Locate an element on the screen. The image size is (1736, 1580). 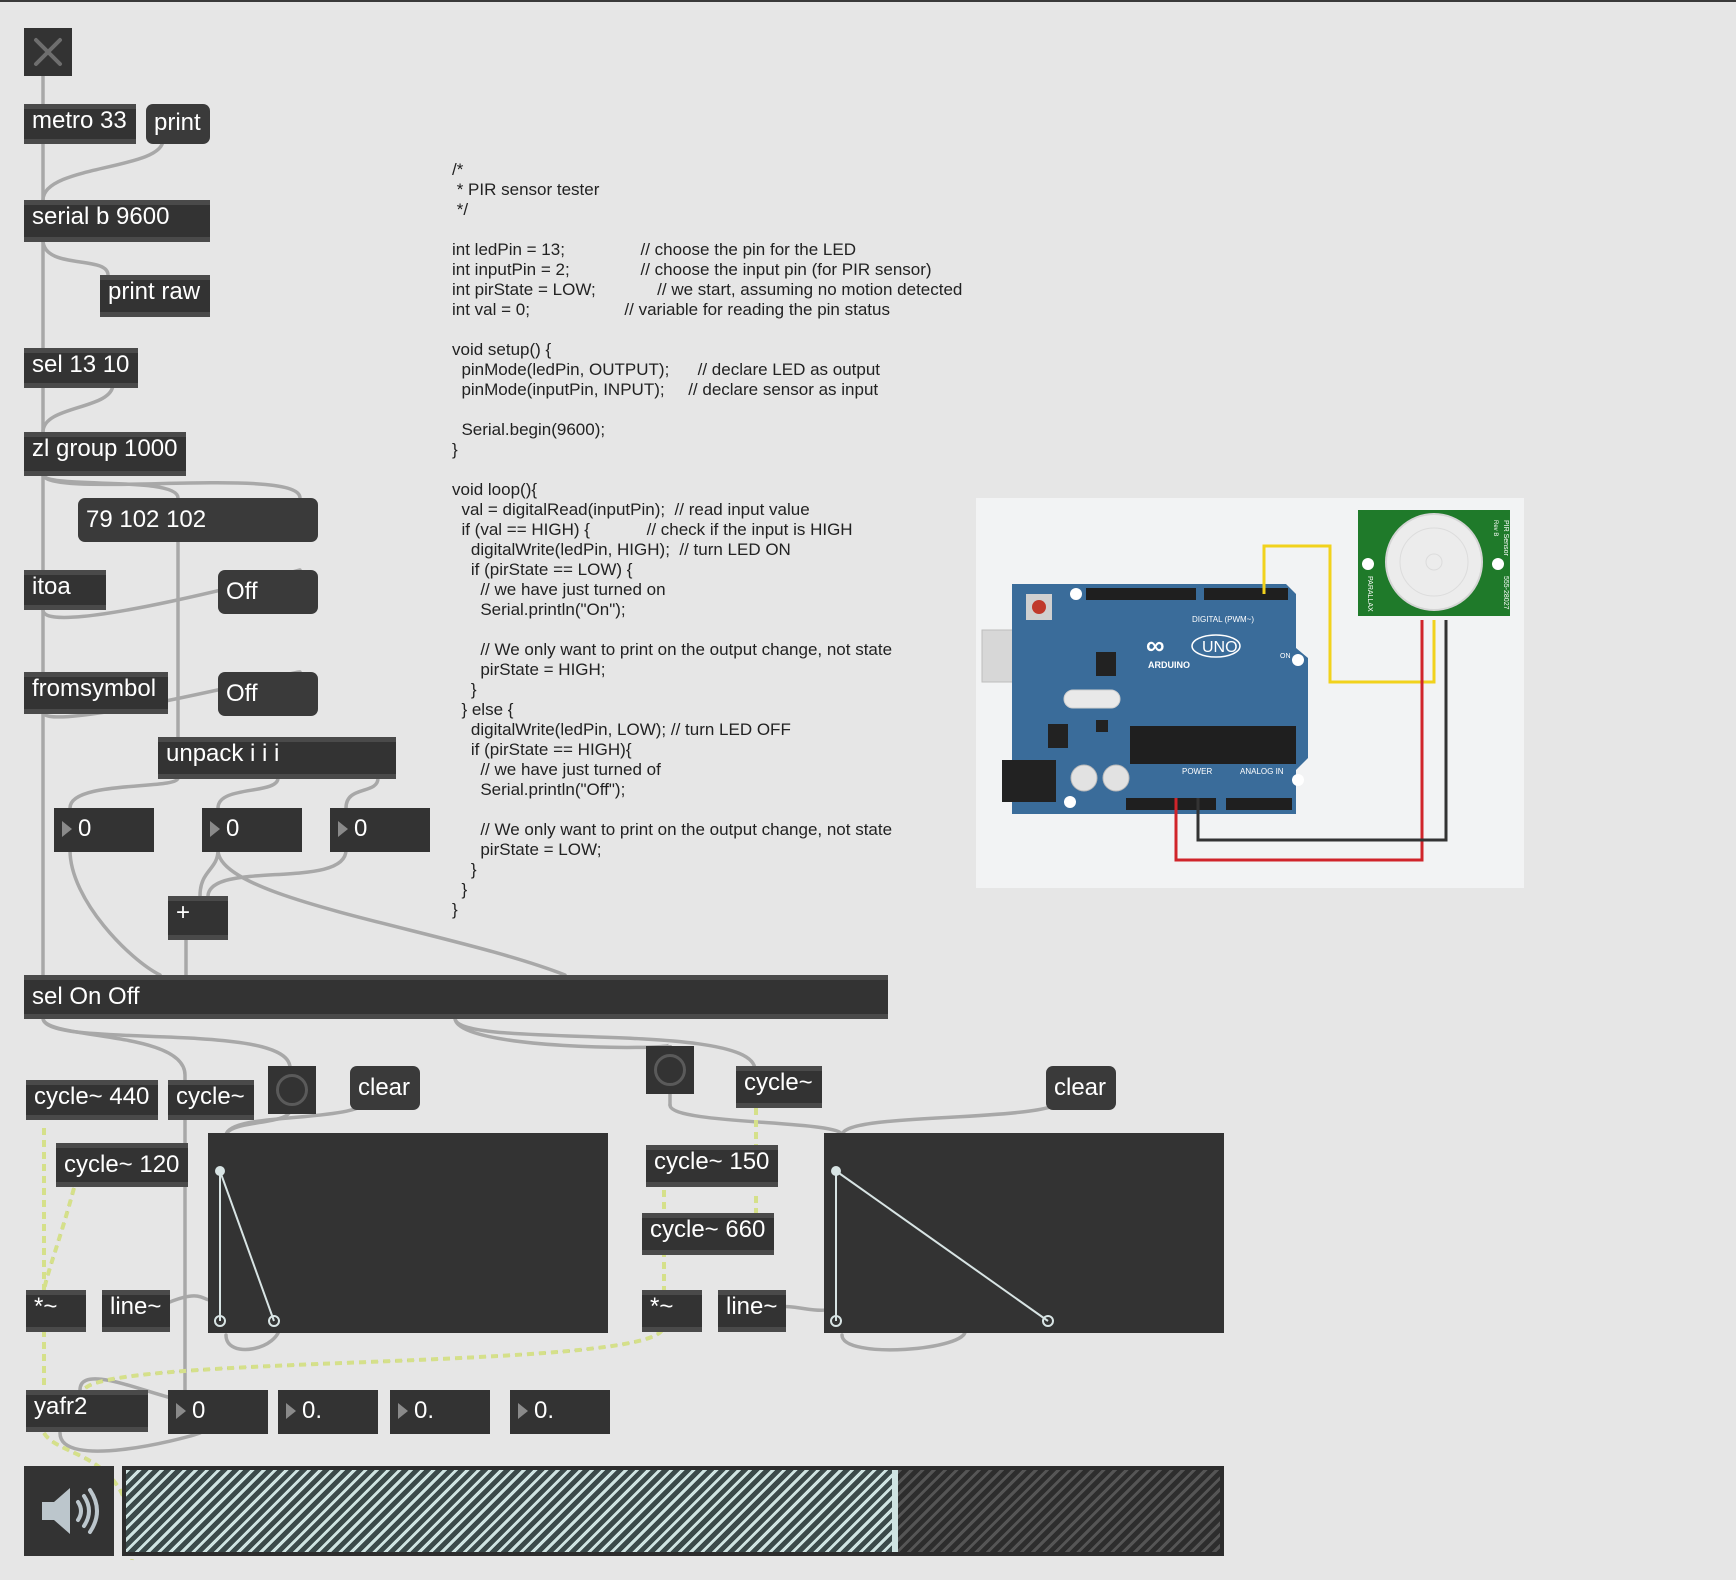
code-line: * PIR sensor tester is located at coordinates (526, 189).